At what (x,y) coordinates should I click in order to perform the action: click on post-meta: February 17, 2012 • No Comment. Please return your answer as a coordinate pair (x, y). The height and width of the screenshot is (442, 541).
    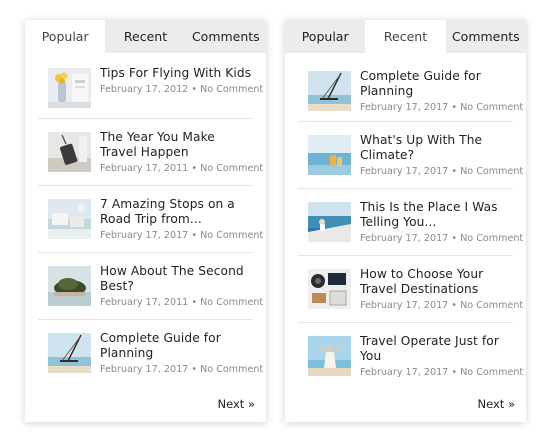
    Looking at the image, I should click on (181, 89).